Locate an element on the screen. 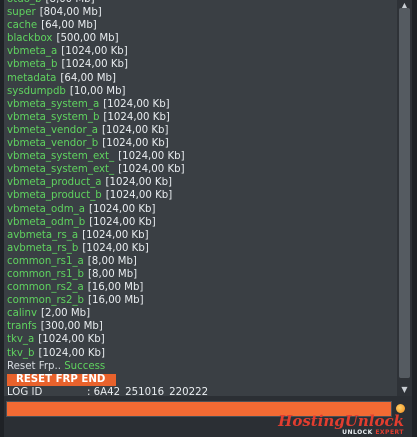 The image size is (417, 437). log-line: avbmeta_rs_b [1024,00 Kb] is located at coordinates (107, 248).